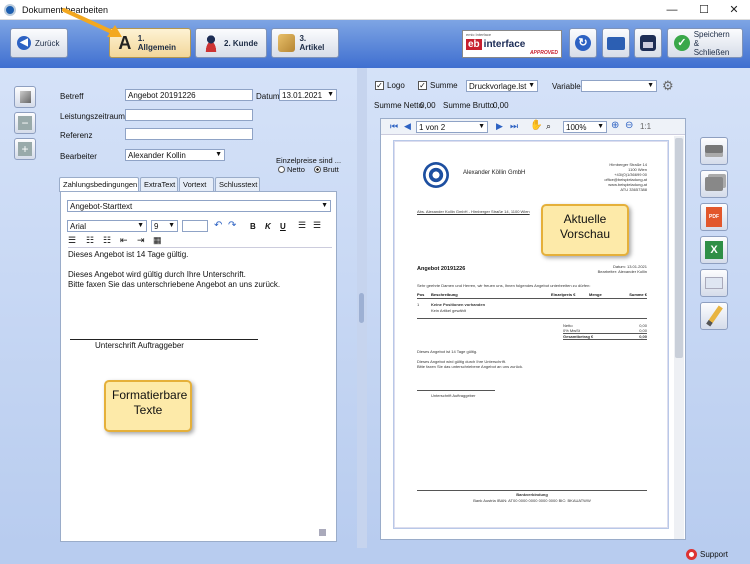  I want to click on tab-kunde: 2. Kunde, so click(231, 43).